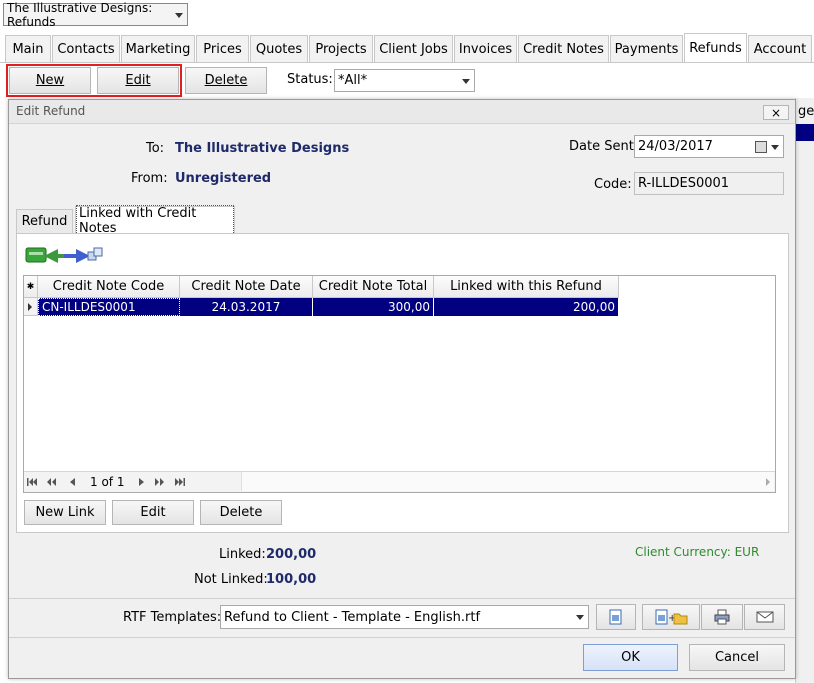  I want to click on tab-label: Payments, so click(646, 49).